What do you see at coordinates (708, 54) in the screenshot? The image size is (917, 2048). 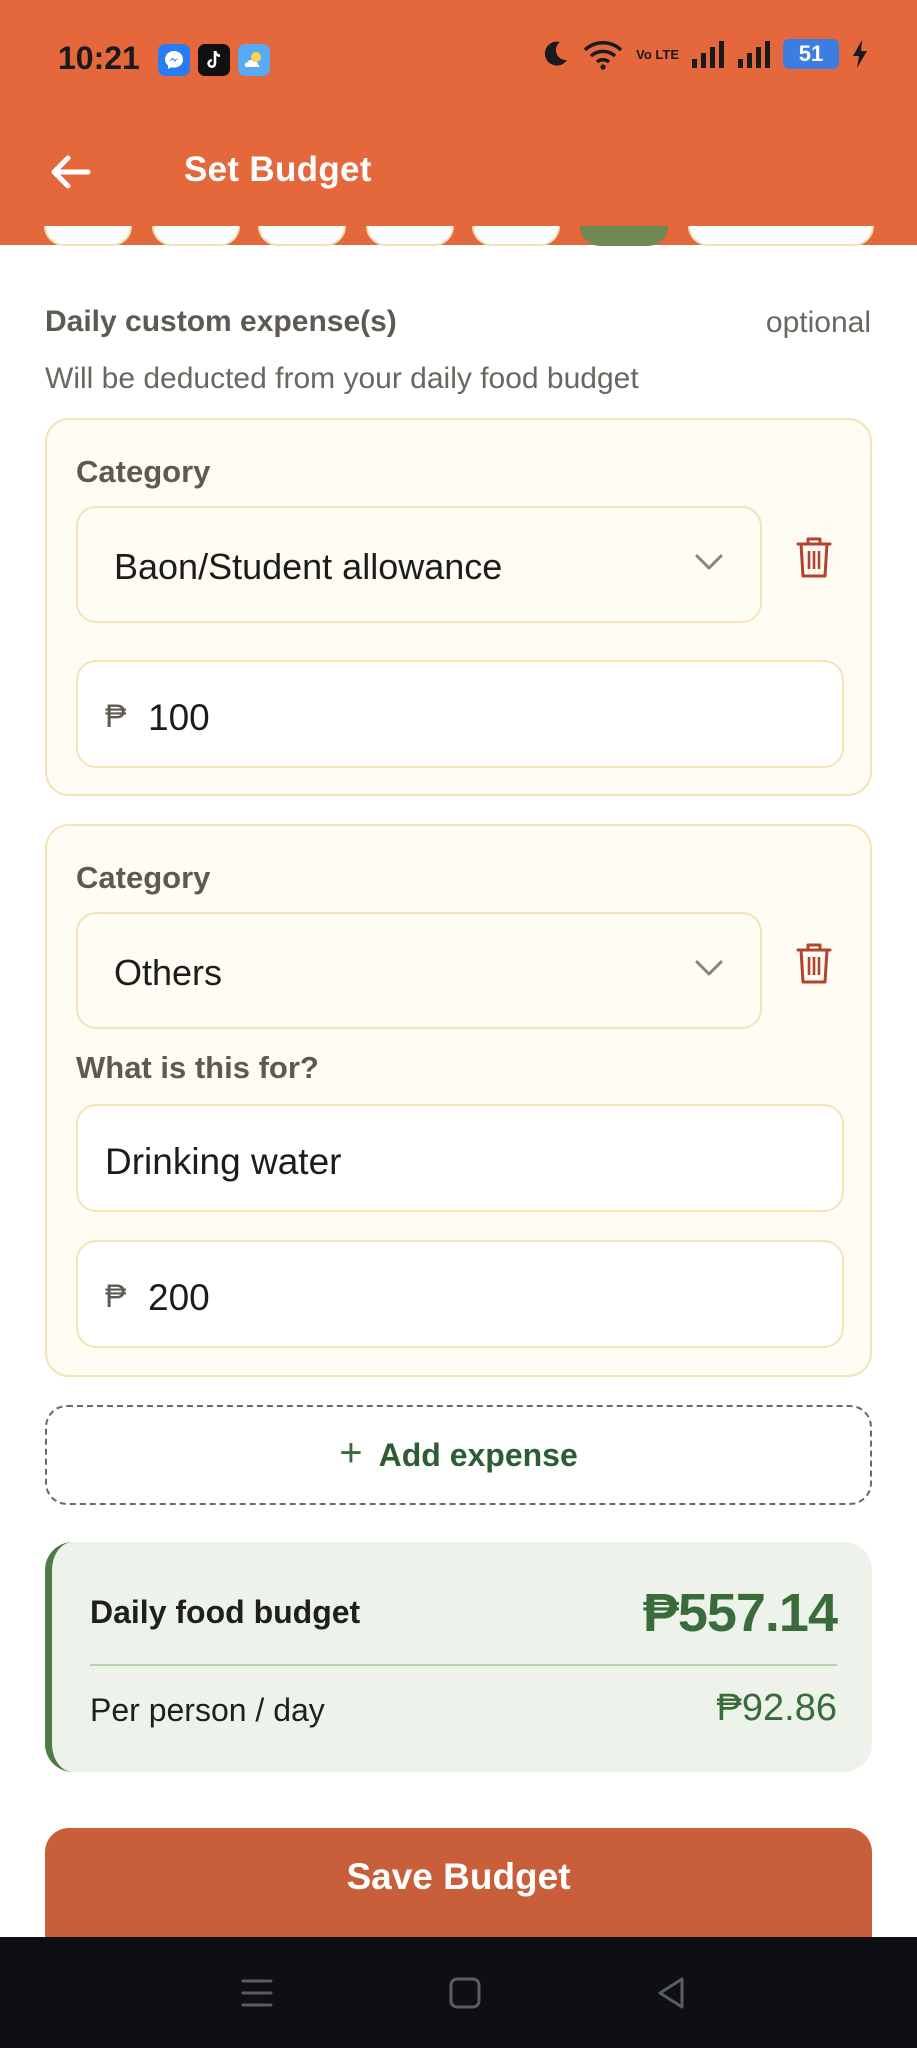 I see `signal-icon` at bounding box center [708, 54].